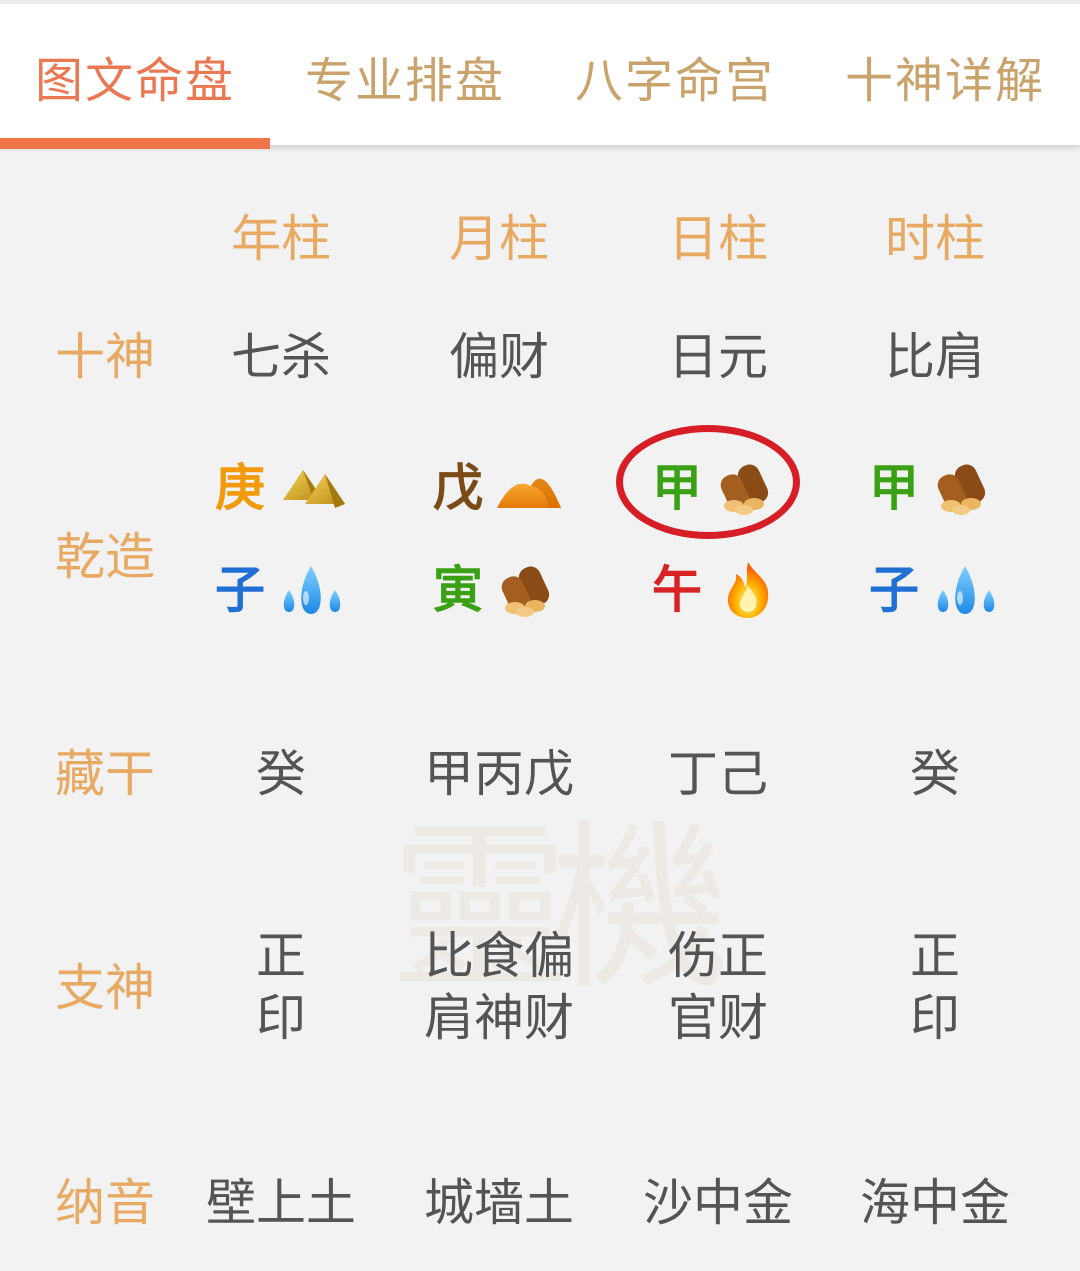 Image resolution: width=1080 pixels, height=1271 pixels. Describe the element at coordinates (105, 357) in the screenshot. I see `row-label-shishen: 十神` at that location.